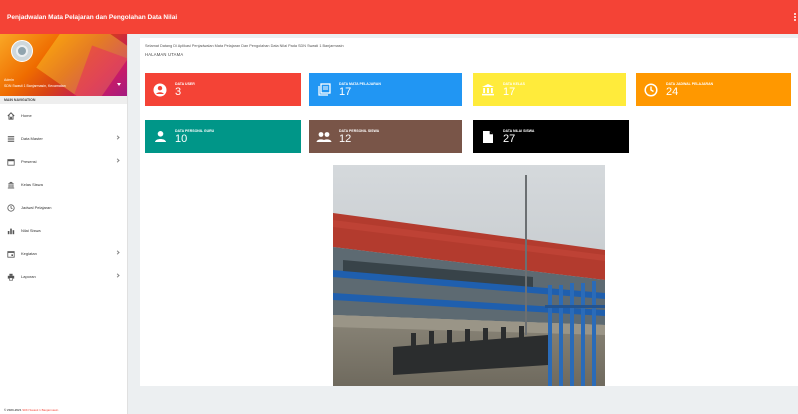 The height and width of the screenshot is (414, 798). What do you see at coordinates (32, 138) in the screenshot?
I see `sidebar-item-label: Data Master` at bounding box center [32, 138].